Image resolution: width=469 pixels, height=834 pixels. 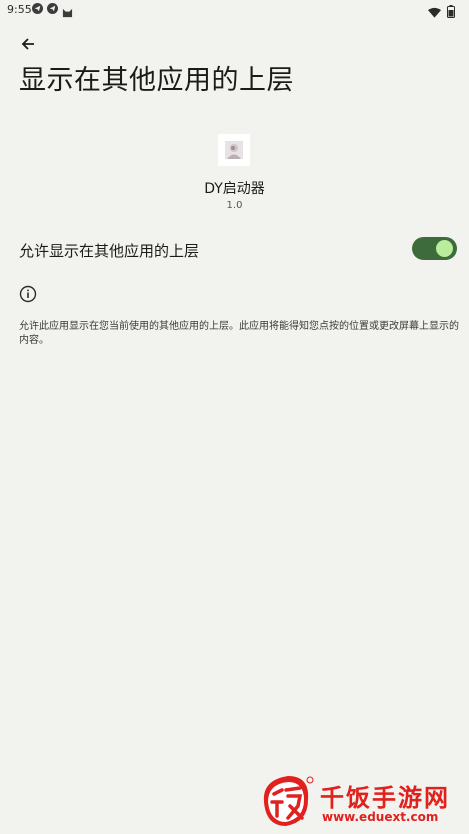 I want to click on status-notification-icons, so click(x=52, y=12).